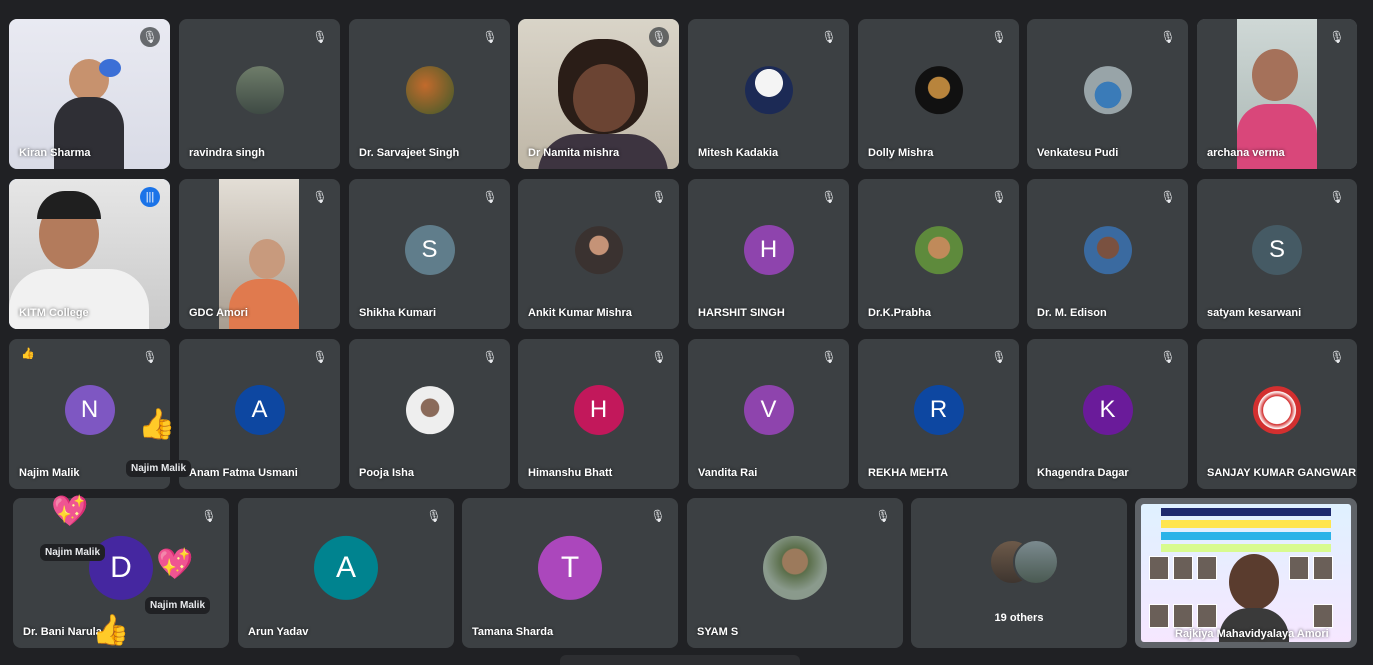  I want to click on participant-name: Vandita Rai, so click(728, 473).